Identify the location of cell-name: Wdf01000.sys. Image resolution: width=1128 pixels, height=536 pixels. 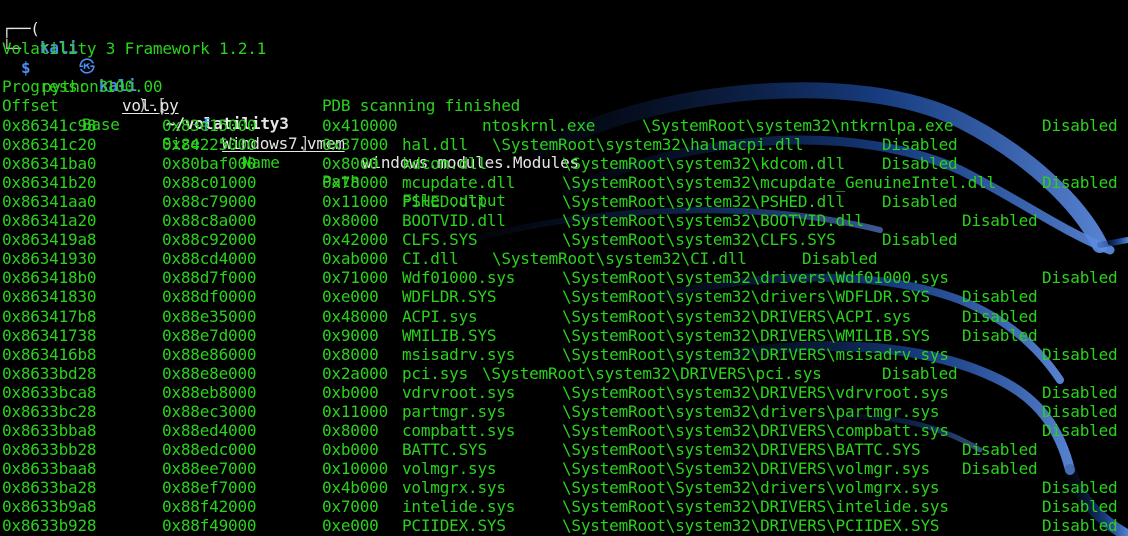
(459, 278).